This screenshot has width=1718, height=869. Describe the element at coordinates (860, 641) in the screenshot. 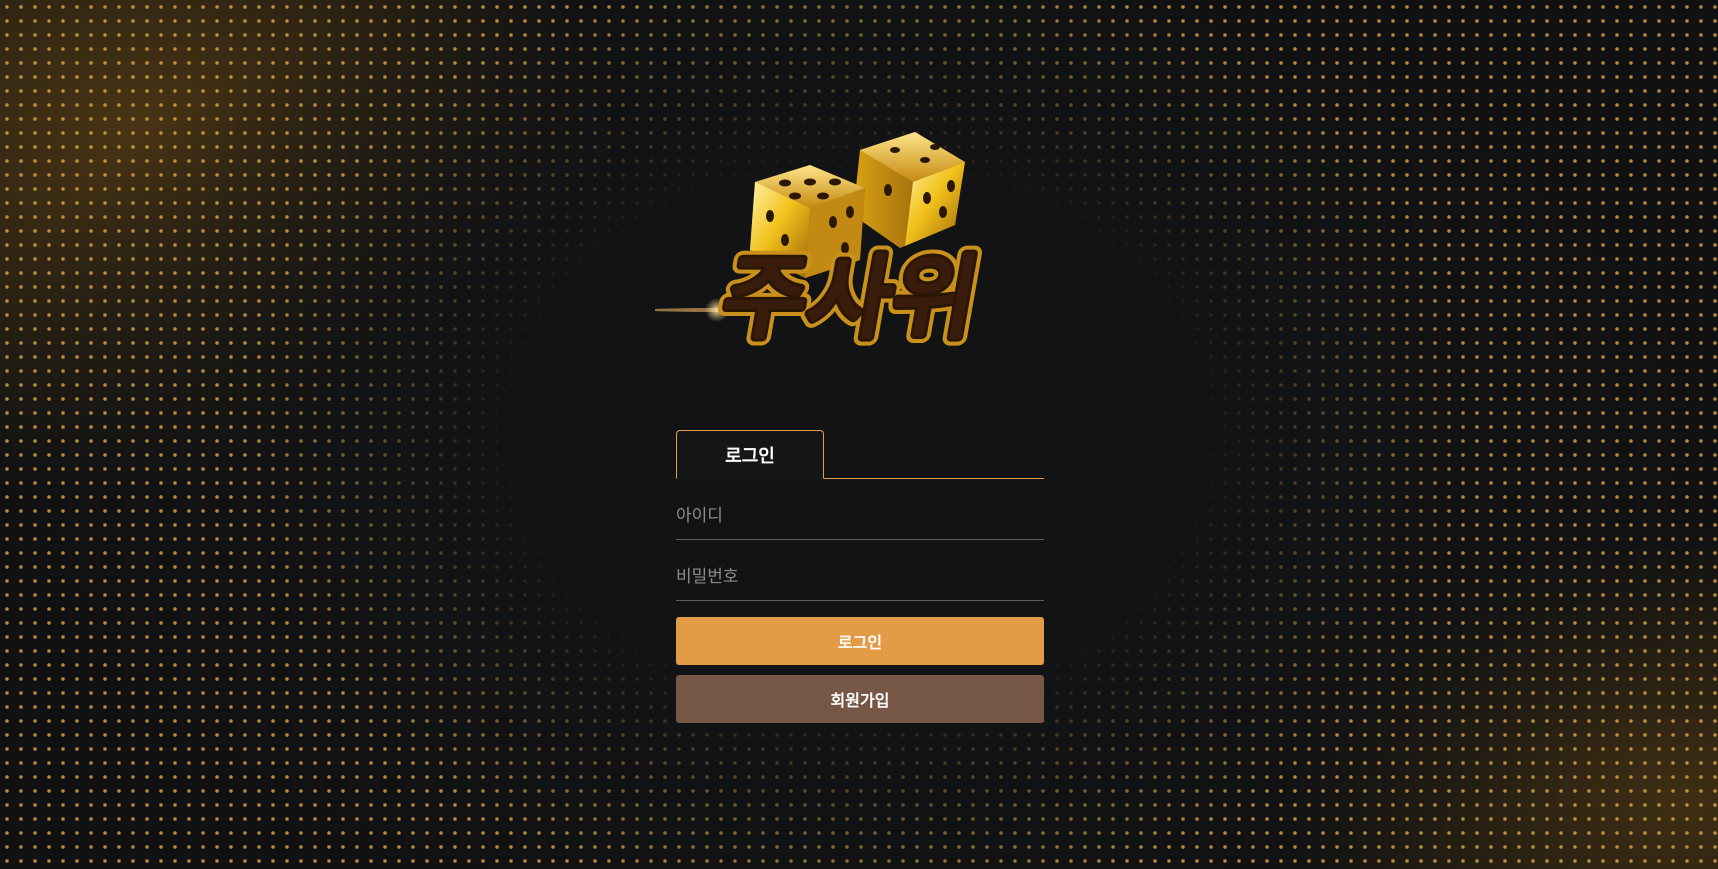

I see `login-button: 로그인` at that location.